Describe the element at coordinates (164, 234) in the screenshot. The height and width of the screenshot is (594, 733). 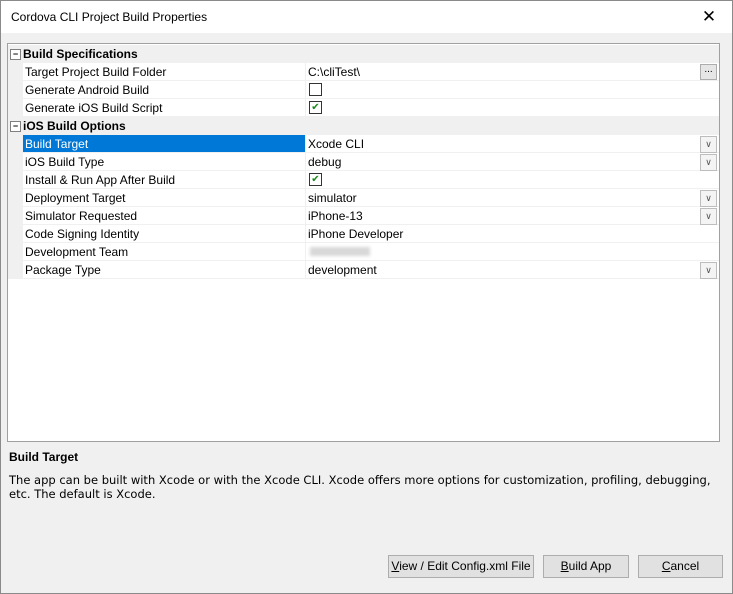
I see `property-name-cell: Code Signing Identity` at that location.